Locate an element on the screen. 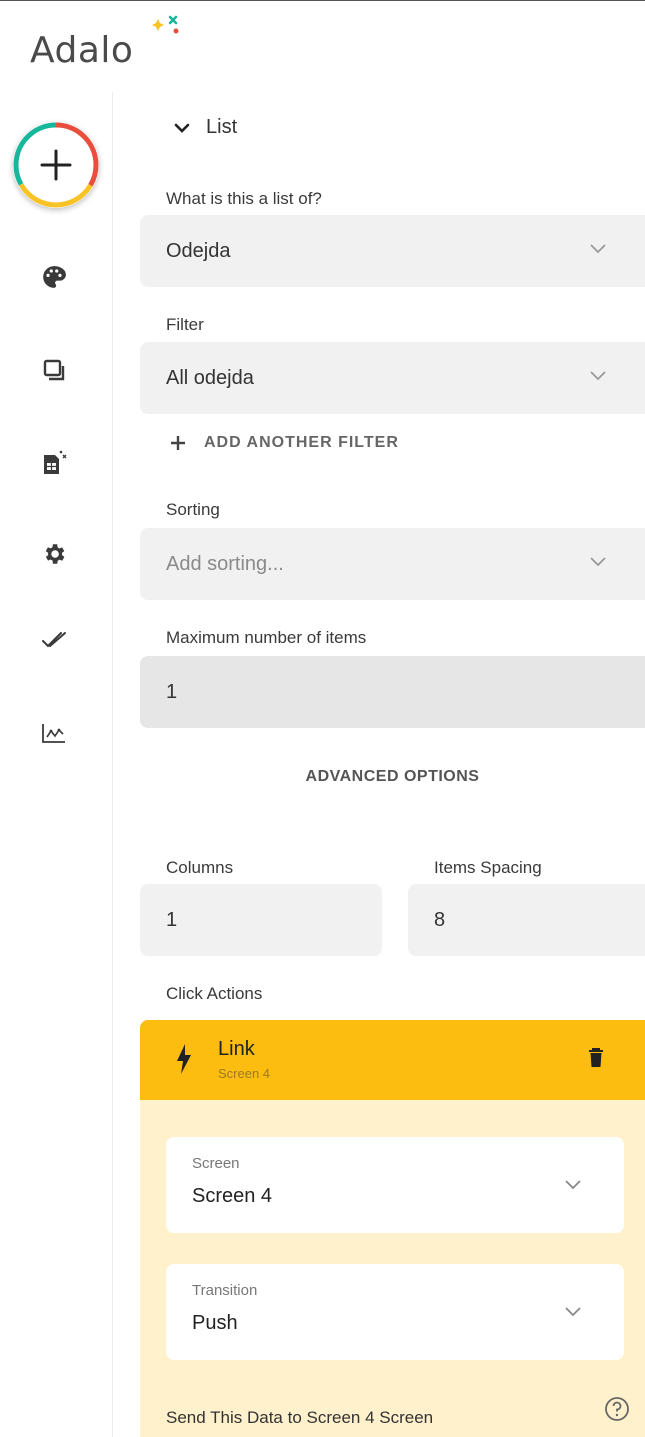  filter-value: All odejda is located at coordinates (210, 377).